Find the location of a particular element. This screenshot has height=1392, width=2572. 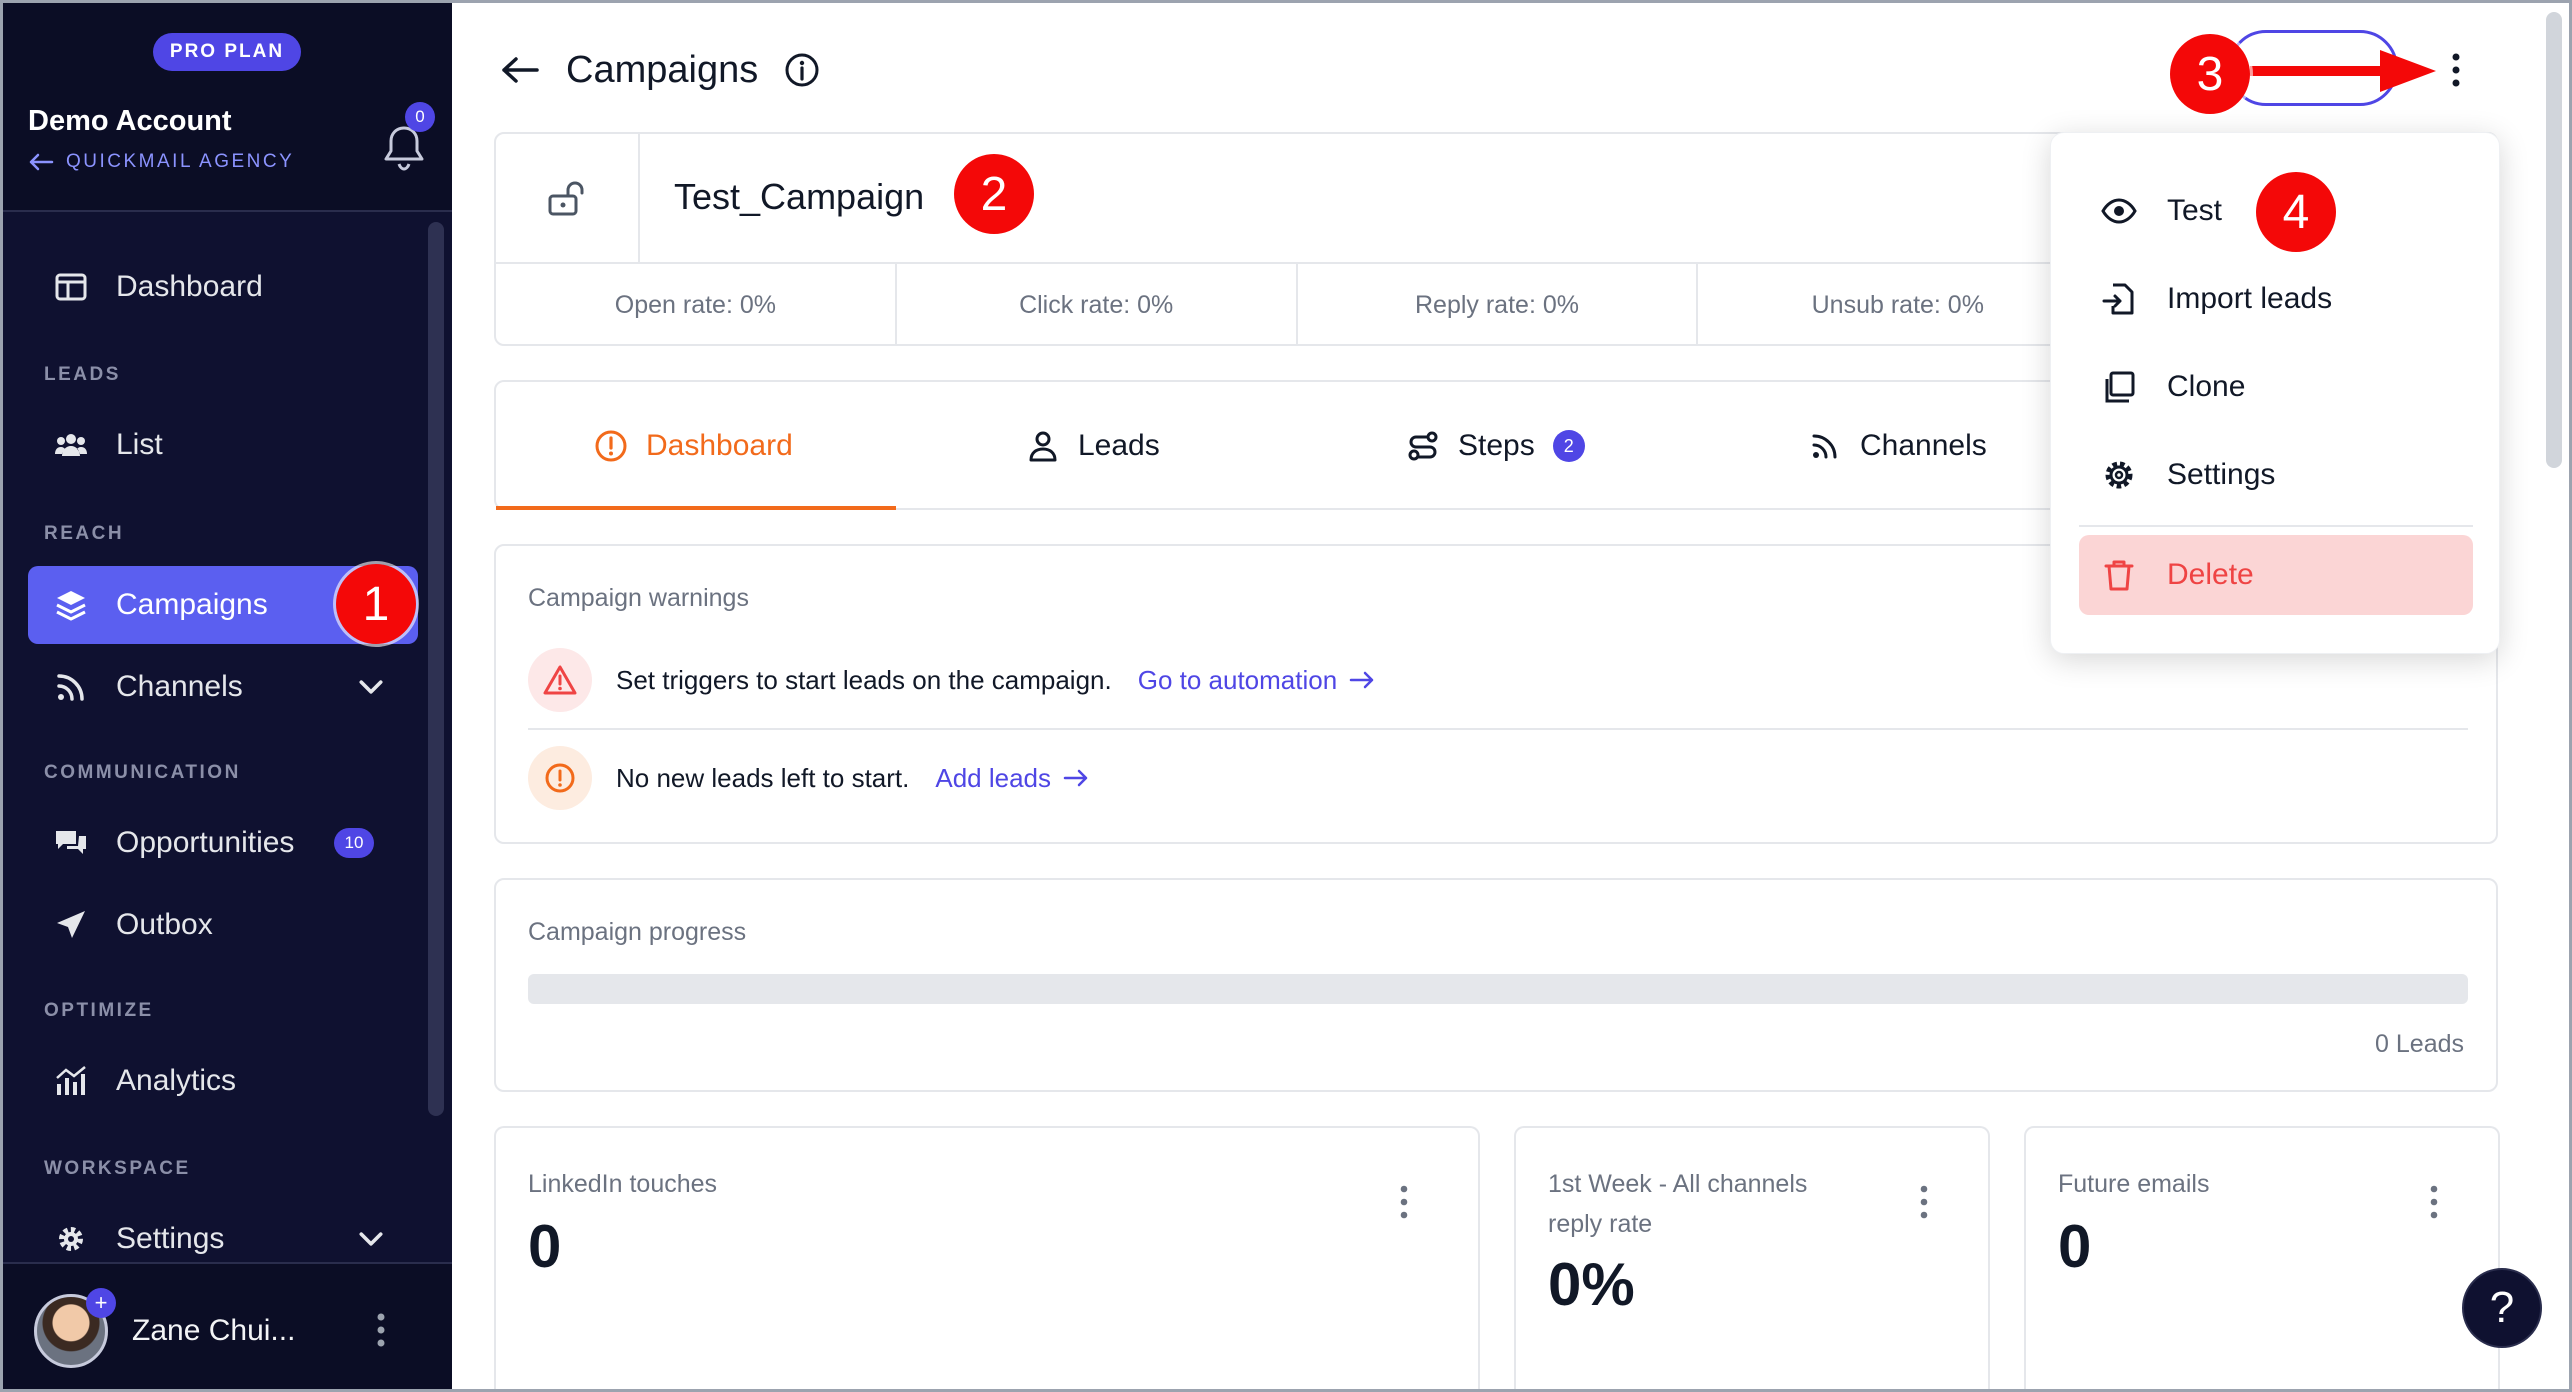

section-communication: COMMUNICATION is located at coordinates (142, 772).